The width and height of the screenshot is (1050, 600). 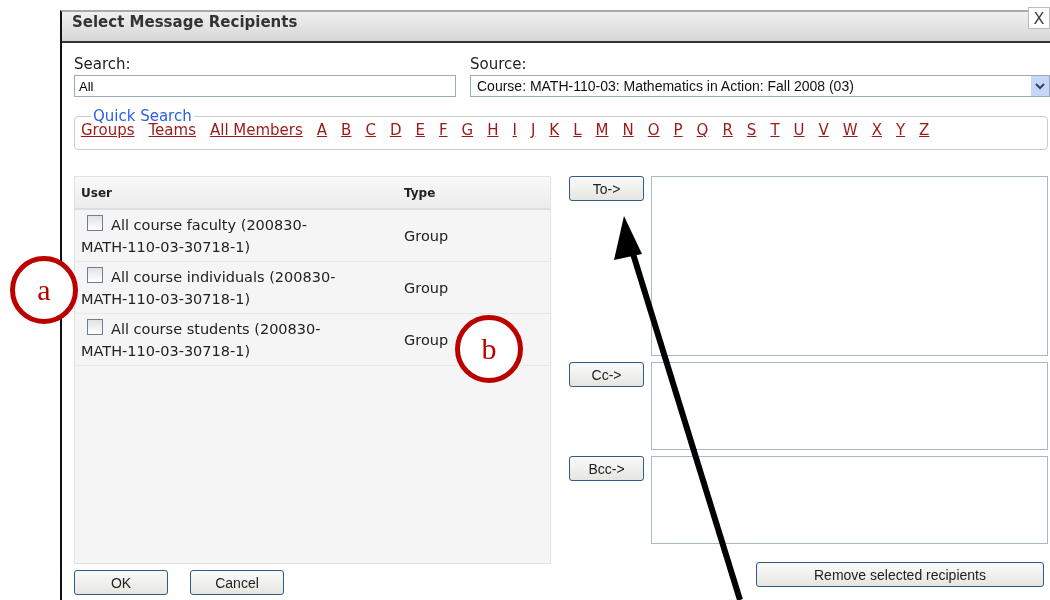 I want to click on quick-search-link: U, so click(x=799, y=130).